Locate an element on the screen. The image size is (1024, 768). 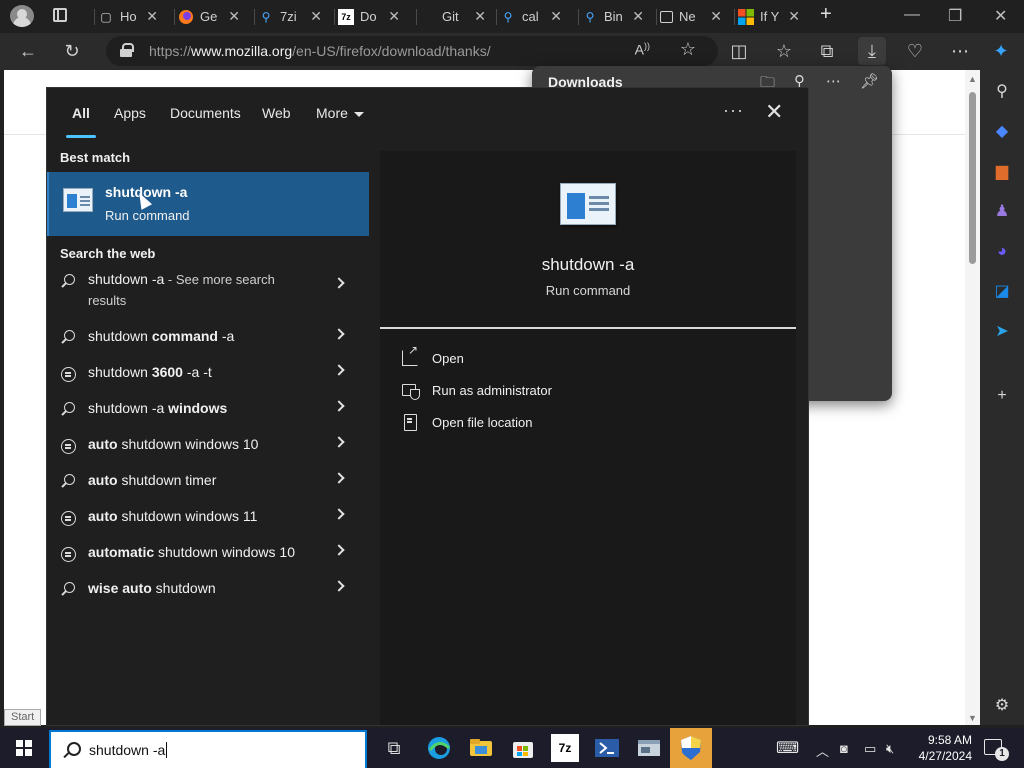
tag-icon: ◆ is located at coordinates (1002, 132).